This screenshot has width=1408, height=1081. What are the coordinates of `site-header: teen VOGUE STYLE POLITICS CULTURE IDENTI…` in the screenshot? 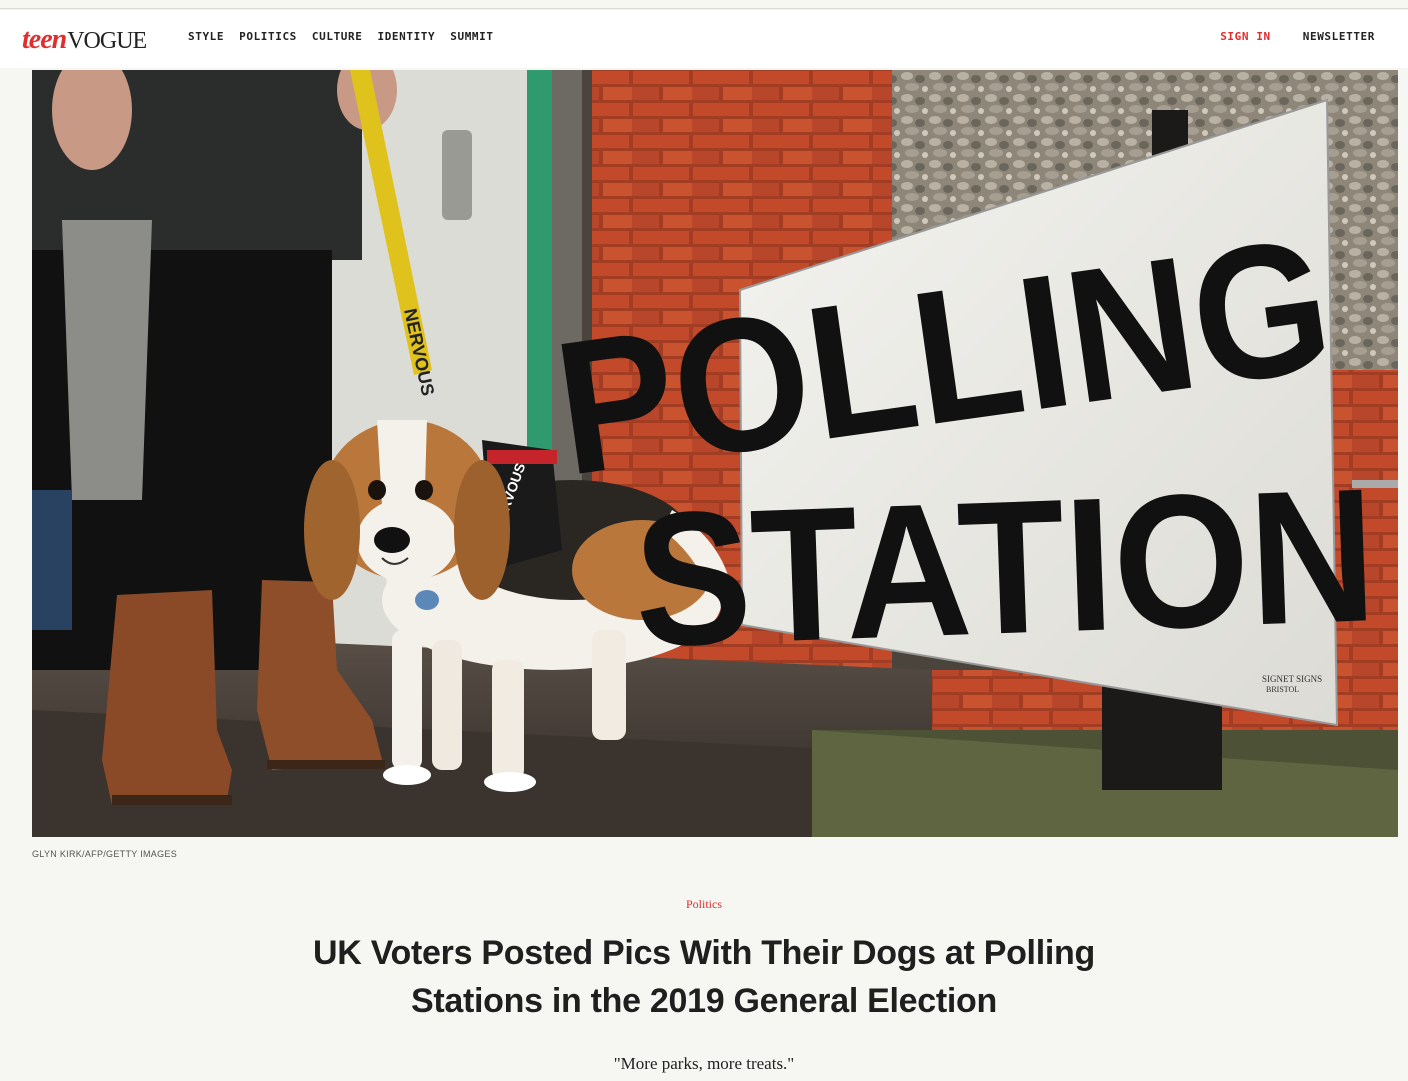 It's located at (704, 39).